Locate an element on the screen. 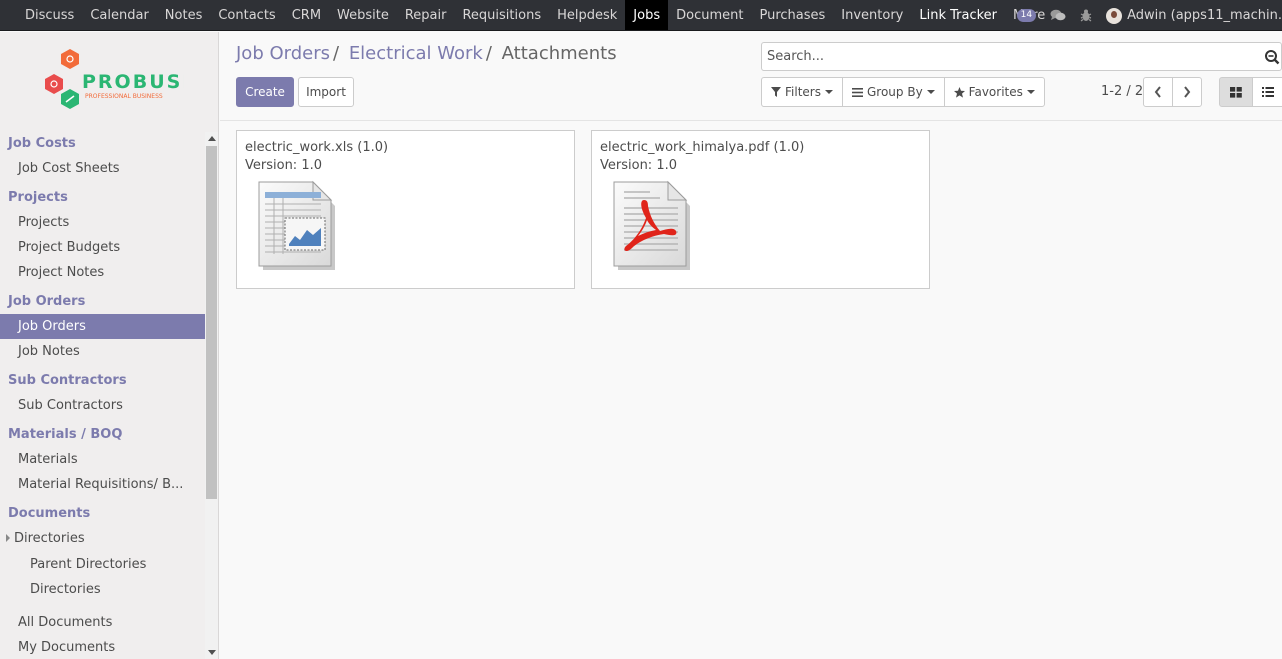 The image size is (1282, 659). menu-notes: Notes is located at coordinates (184, 15).